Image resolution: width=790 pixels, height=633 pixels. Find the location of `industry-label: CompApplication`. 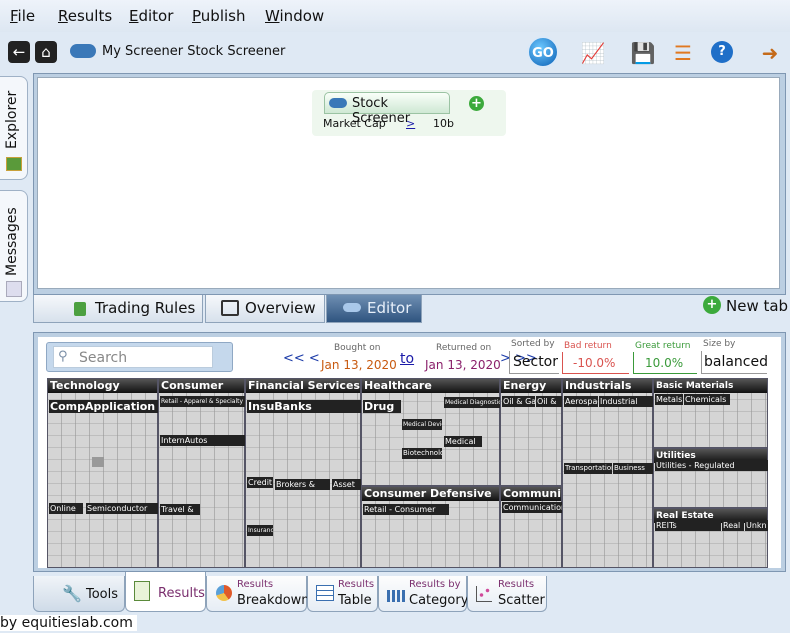

industry-label: CompApplication is located at coordinates (103, 406).